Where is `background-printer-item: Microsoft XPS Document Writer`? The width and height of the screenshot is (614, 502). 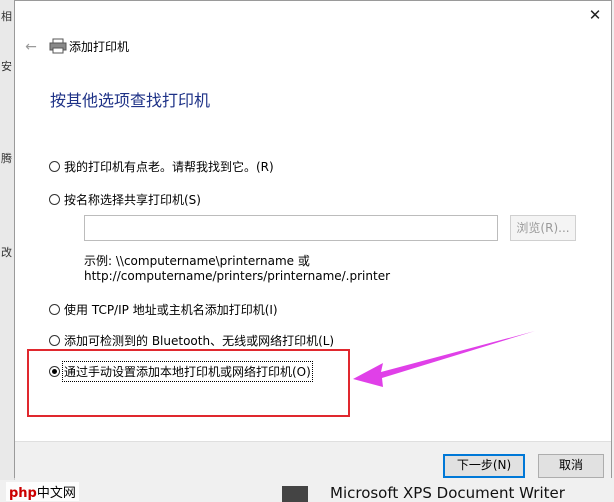 background-printer-item: Microsoft XPS Document Writer is located at coordinates (423, 493).